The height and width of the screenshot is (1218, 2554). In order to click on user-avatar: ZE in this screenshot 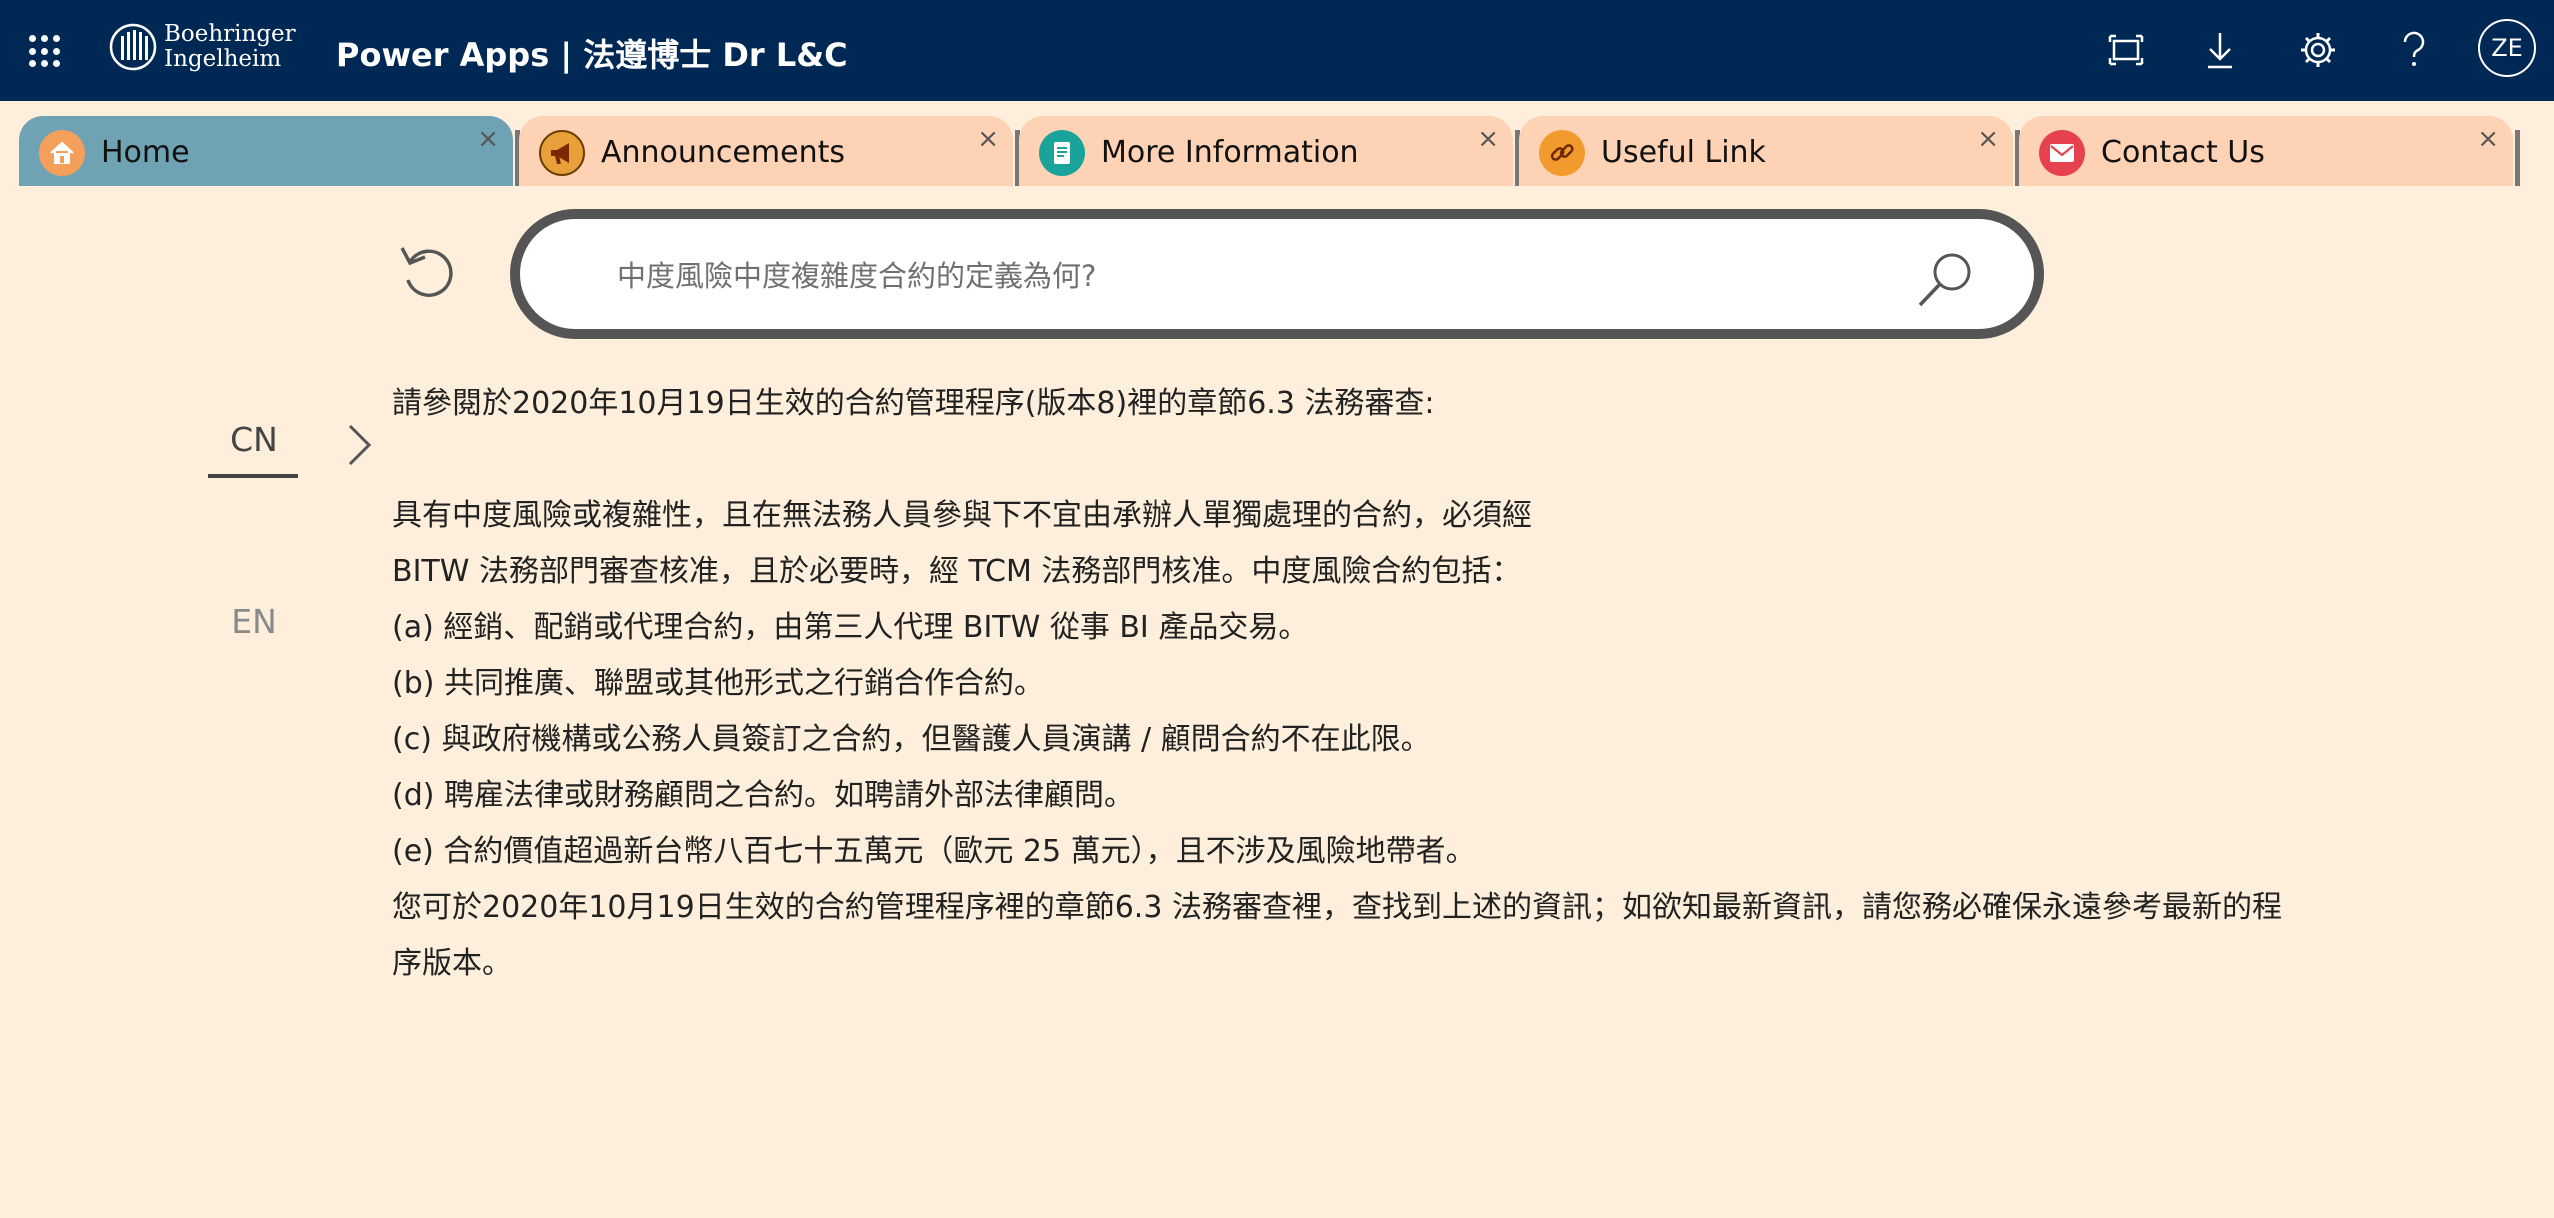, I will do `click(2507, 48)`.